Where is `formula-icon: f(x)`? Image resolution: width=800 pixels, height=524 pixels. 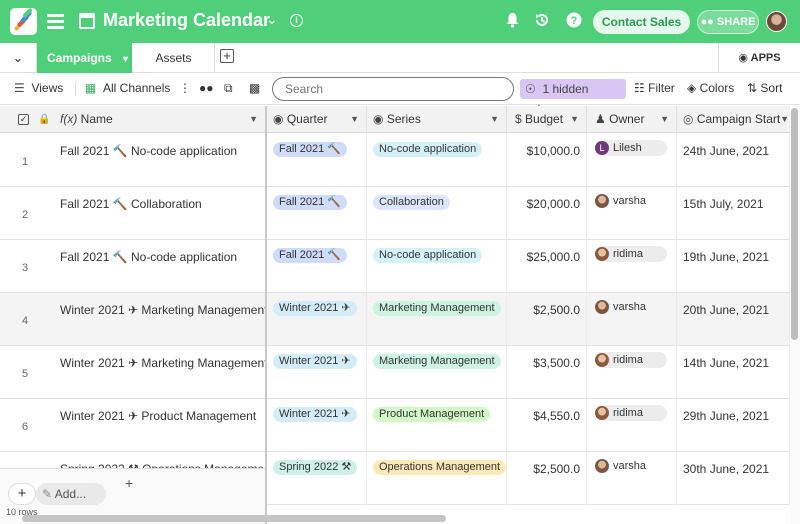
formula-icon: f(x) is located at coordinates (69, 119).